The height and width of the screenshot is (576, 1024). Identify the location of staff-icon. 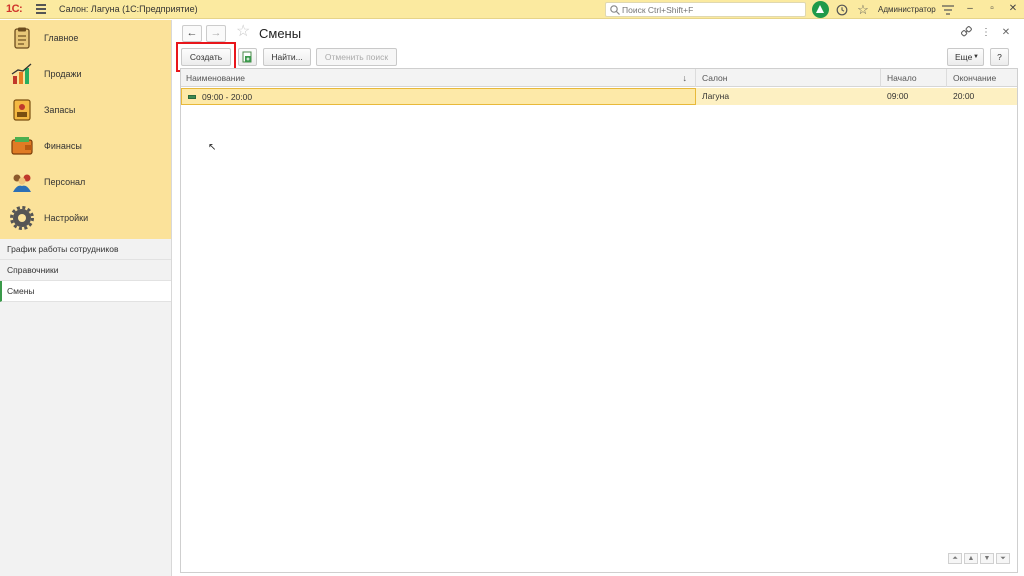
(22, 183).